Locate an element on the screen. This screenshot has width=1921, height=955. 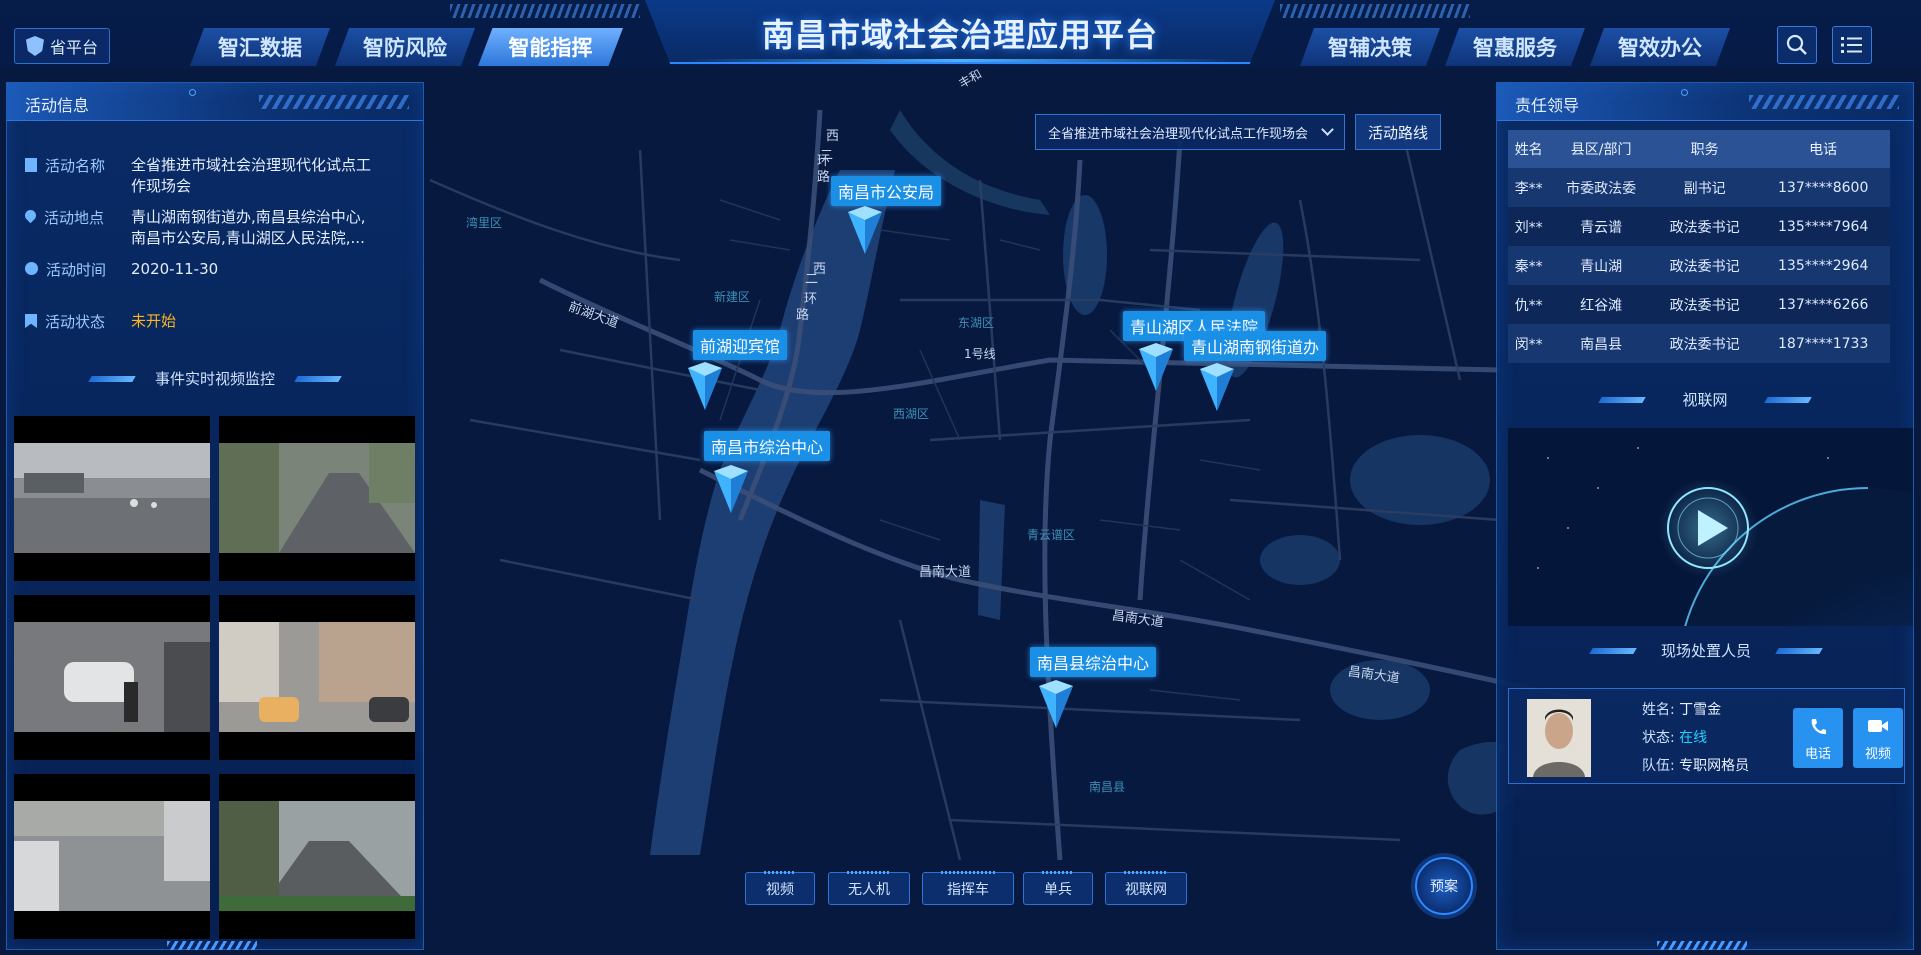
phone-call-button: 电话 is located at coordinates (1818, 738).